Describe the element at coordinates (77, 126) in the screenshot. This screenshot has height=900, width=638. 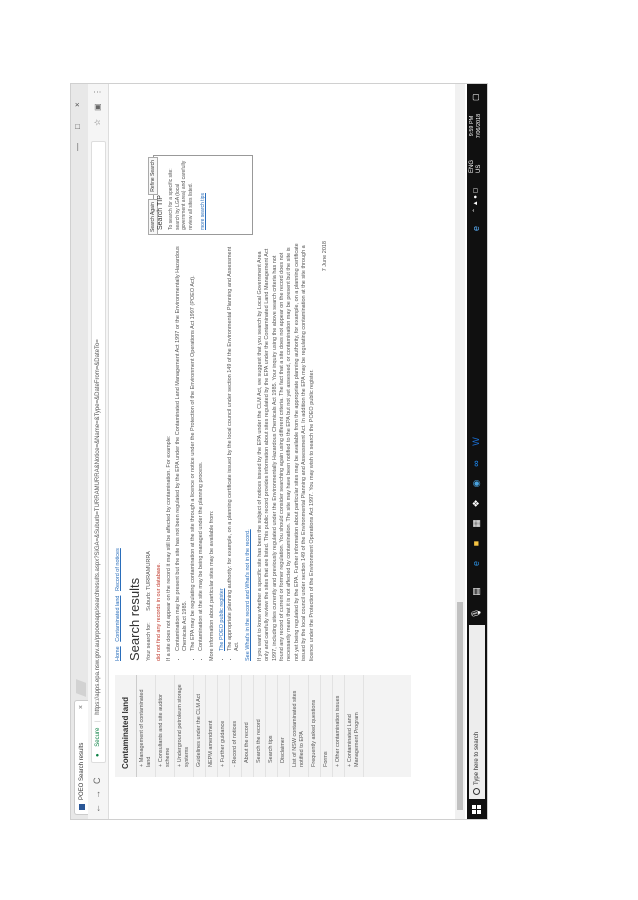
I see `maximize-button: □` at that location.